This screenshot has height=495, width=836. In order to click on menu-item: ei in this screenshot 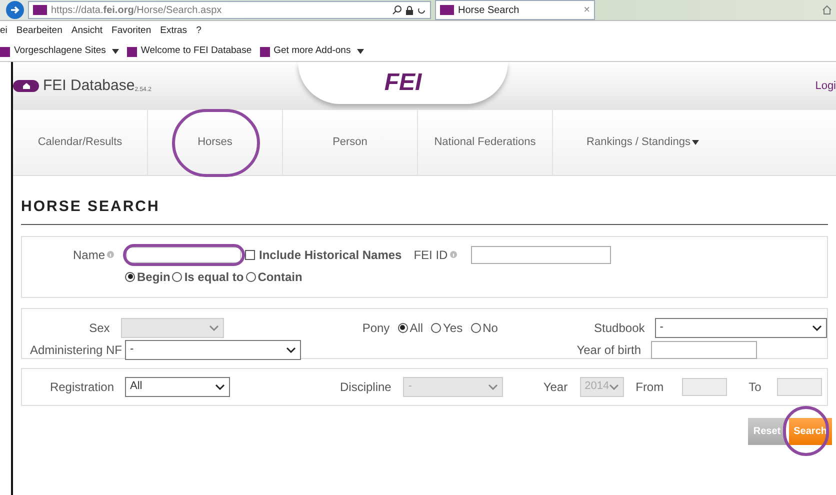, I will do `click(4, 31)`.